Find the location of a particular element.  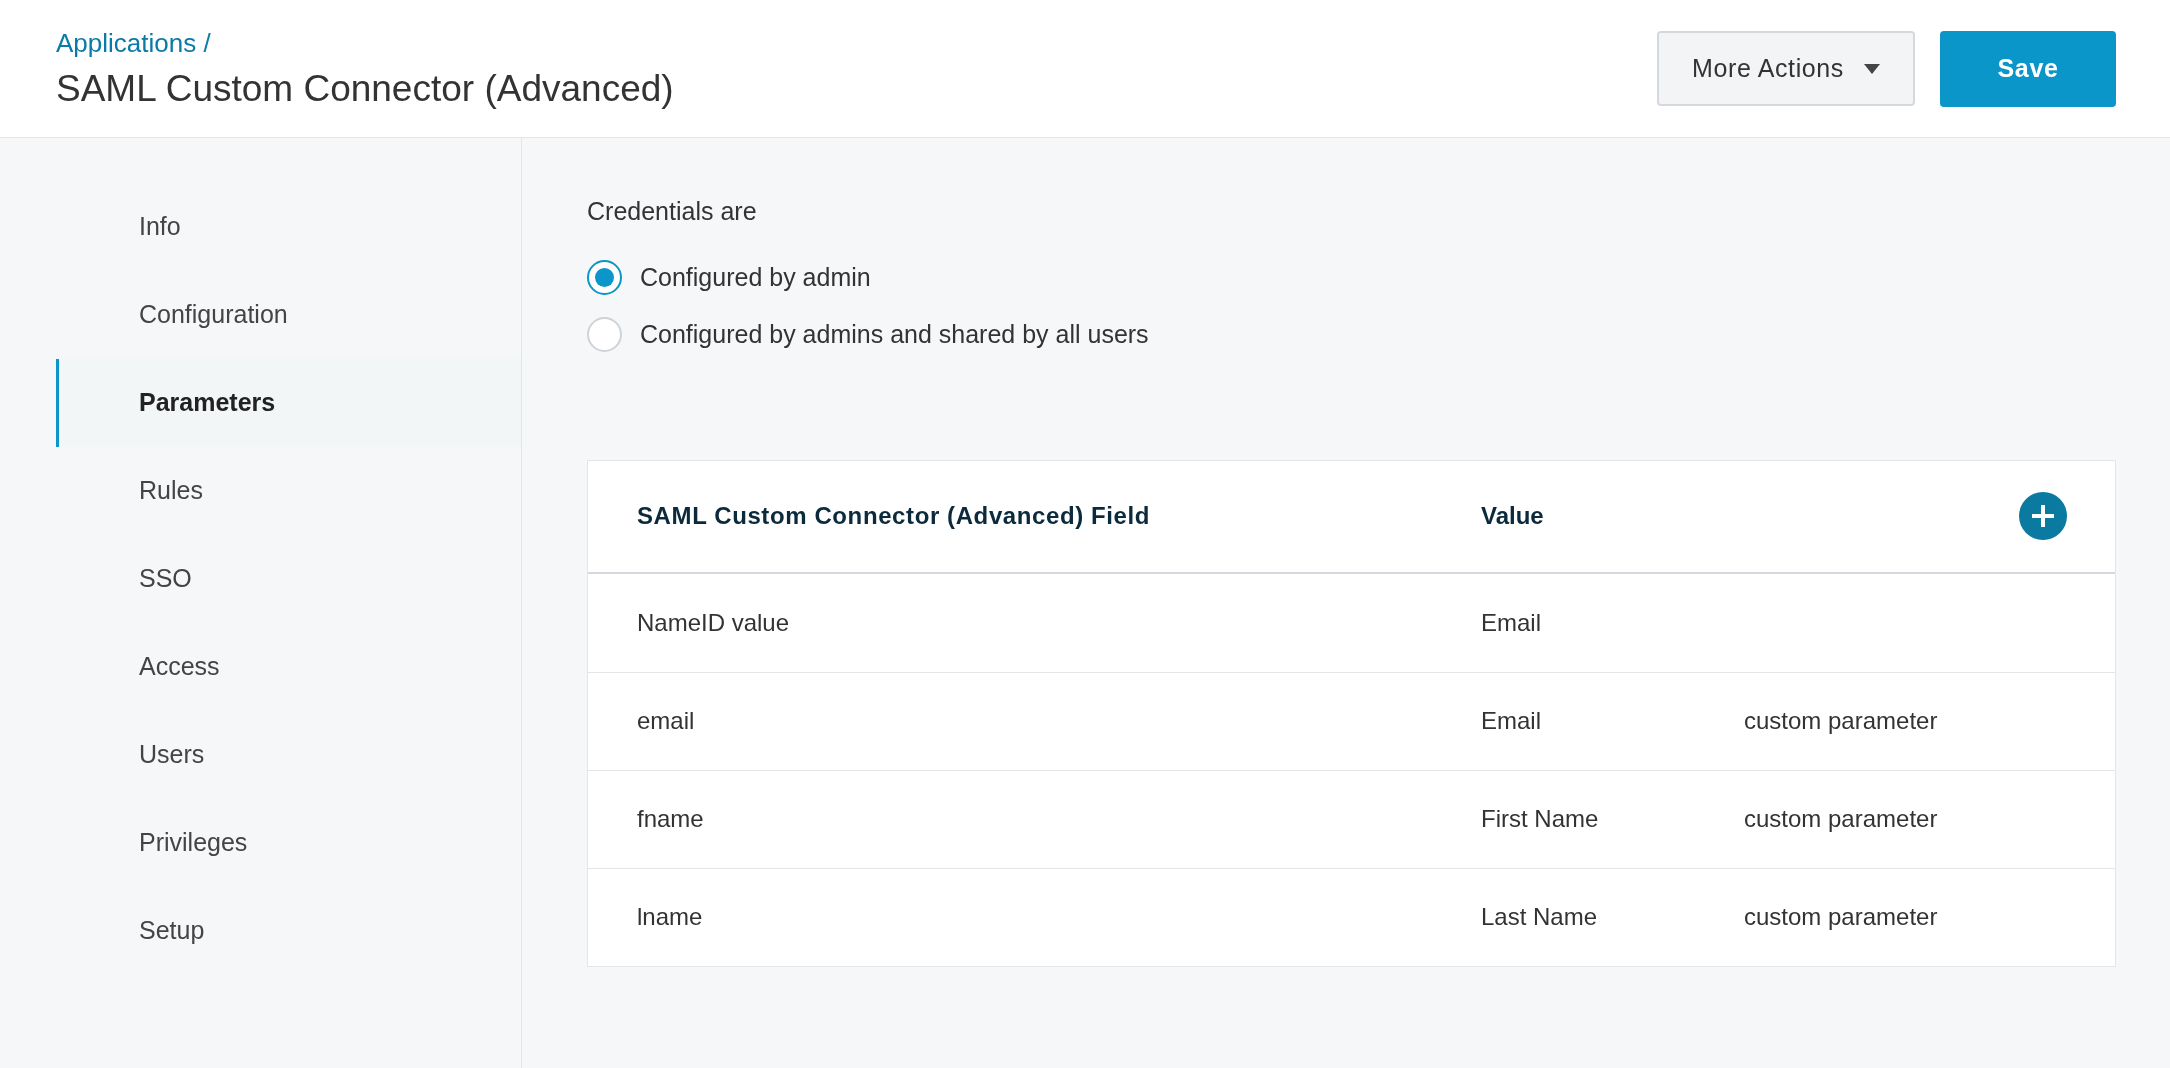

table-cell-text: email is located at coordinates (666, 721).